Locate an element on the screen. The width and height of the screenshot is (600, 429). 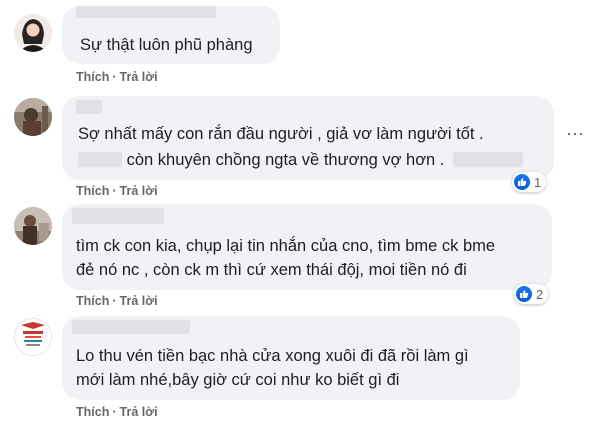
more-options-icon: ⋯ is located at coordinates (575, 134).